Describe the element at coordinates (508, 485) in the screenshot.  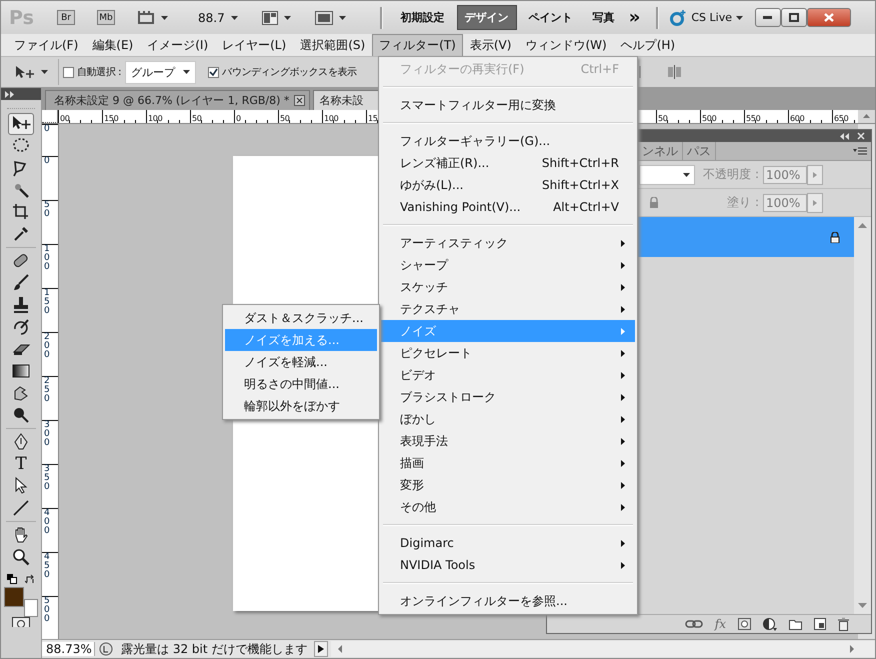
I see `menu-item: 変形` at that location.